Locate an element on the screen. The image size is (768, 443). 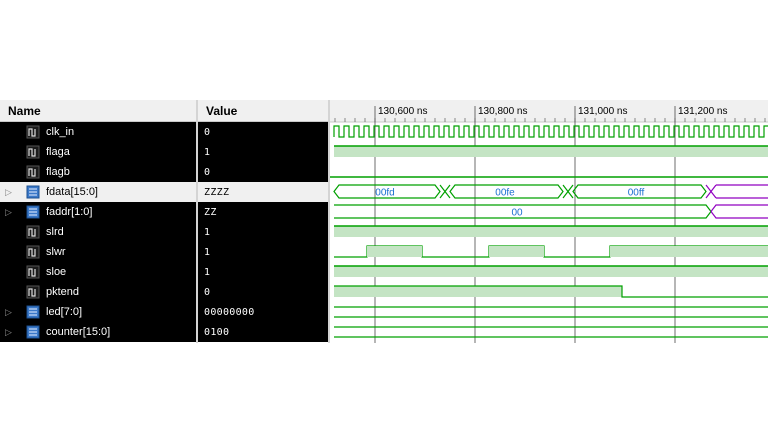
signal-value: 00000000 is located at coordinates (229, 312).